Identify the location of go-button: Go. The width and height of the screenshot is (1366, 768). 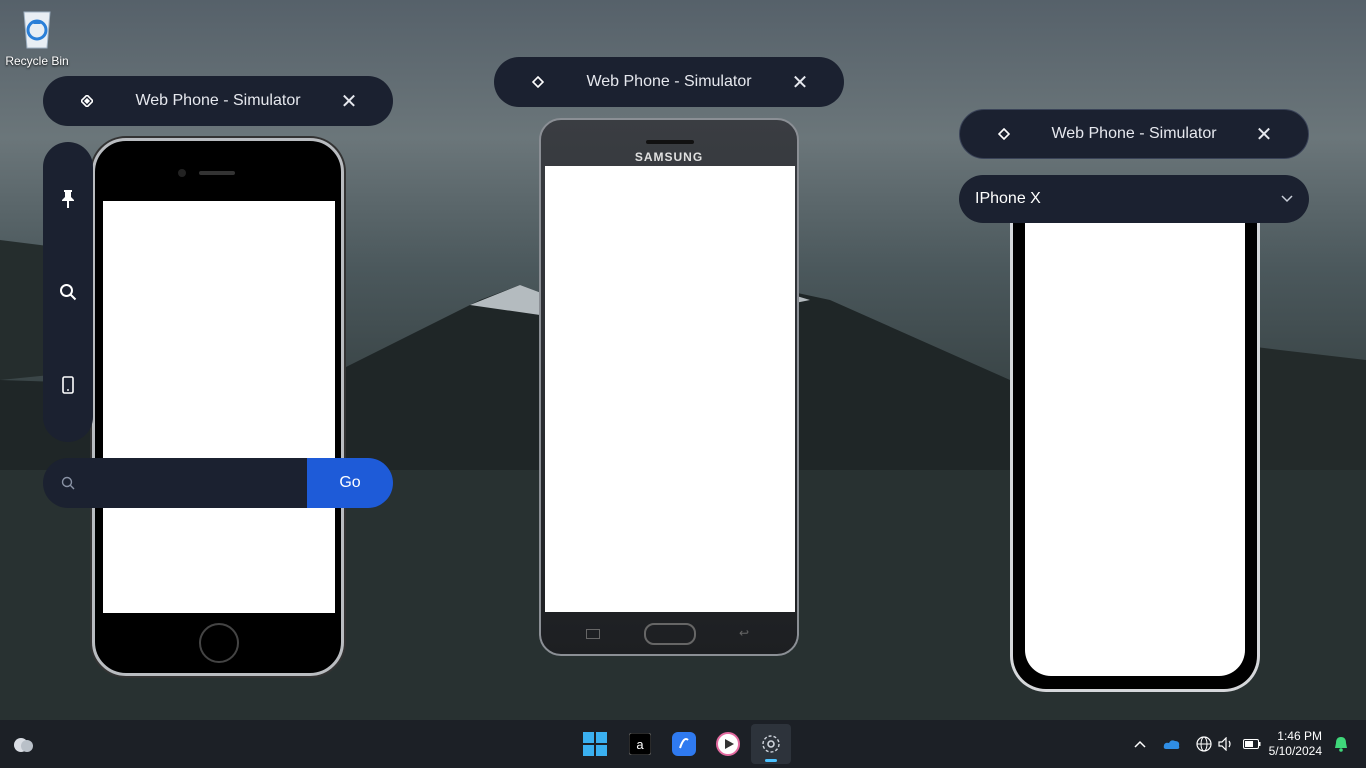
(350, 483).